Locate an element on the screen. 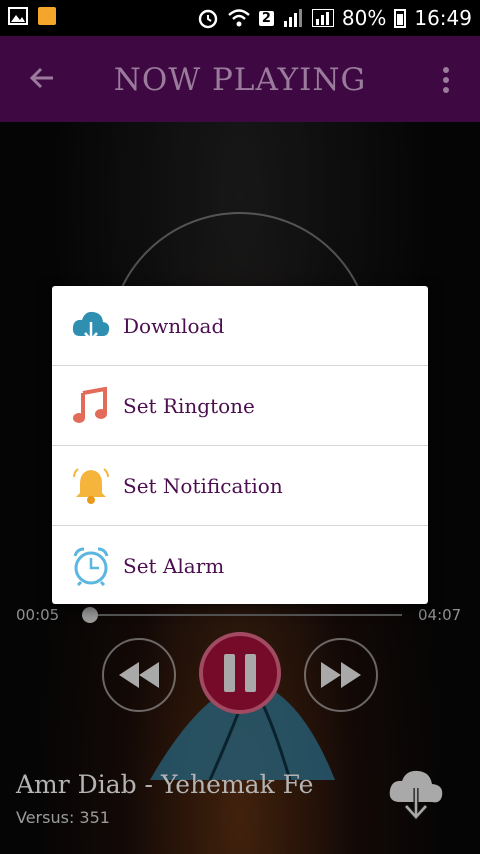 Image resolution: width=480 pixels, height=854 pixels. app-bar: NOW PLAYING is located at coordinates (240, 79).